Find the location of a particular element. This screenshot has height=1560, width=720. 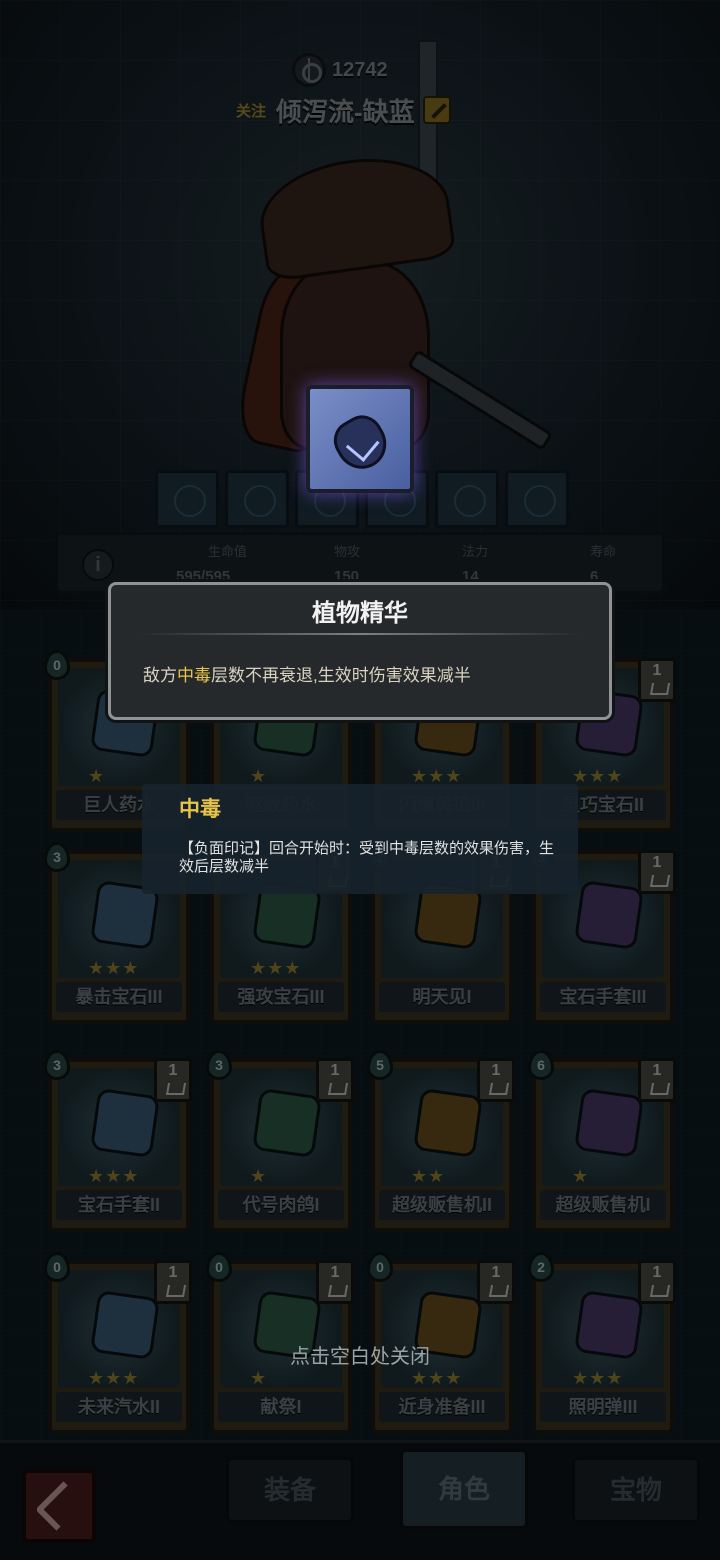

item-tooltip-description: 敌方中毒层数不再衰退,生效时伤害效果减半 is located at coordinates (307, 673).